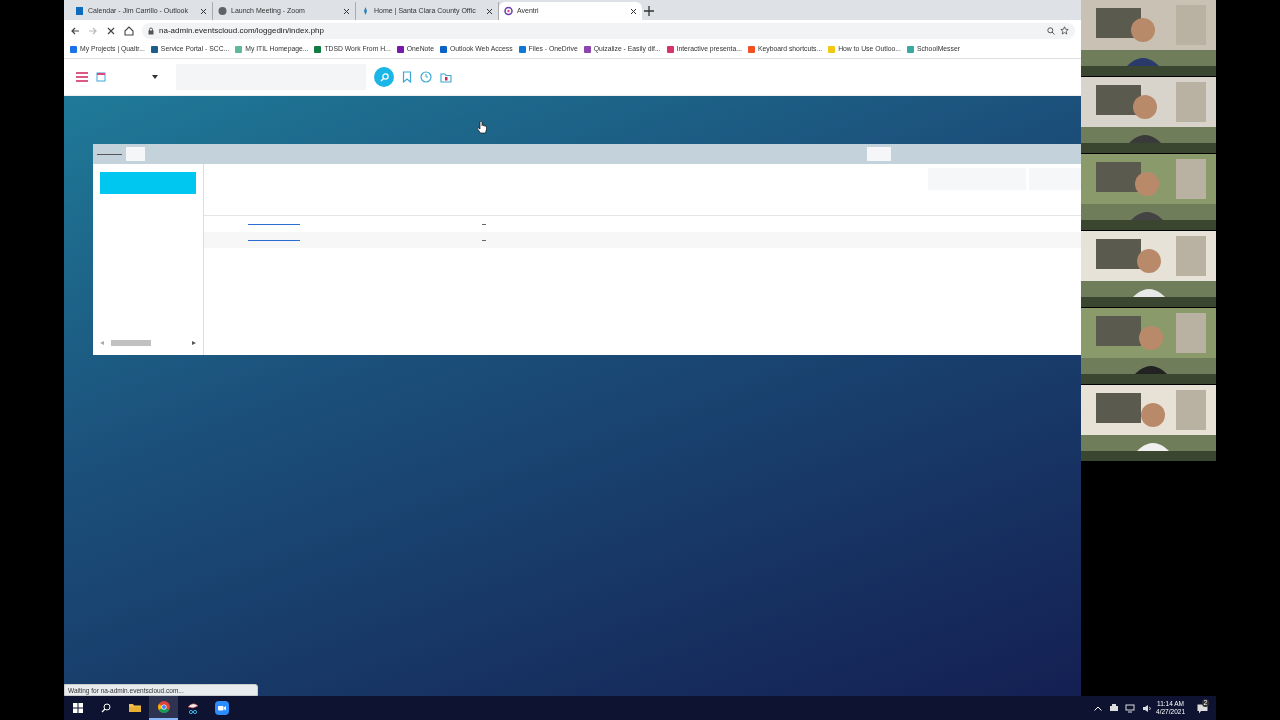 The height and width of the screenshot is (720, 1280). What do you see at coordinates (194, 343) in the screenshot?
I see `scroll-right-icon` at bounding box center [194, 343].